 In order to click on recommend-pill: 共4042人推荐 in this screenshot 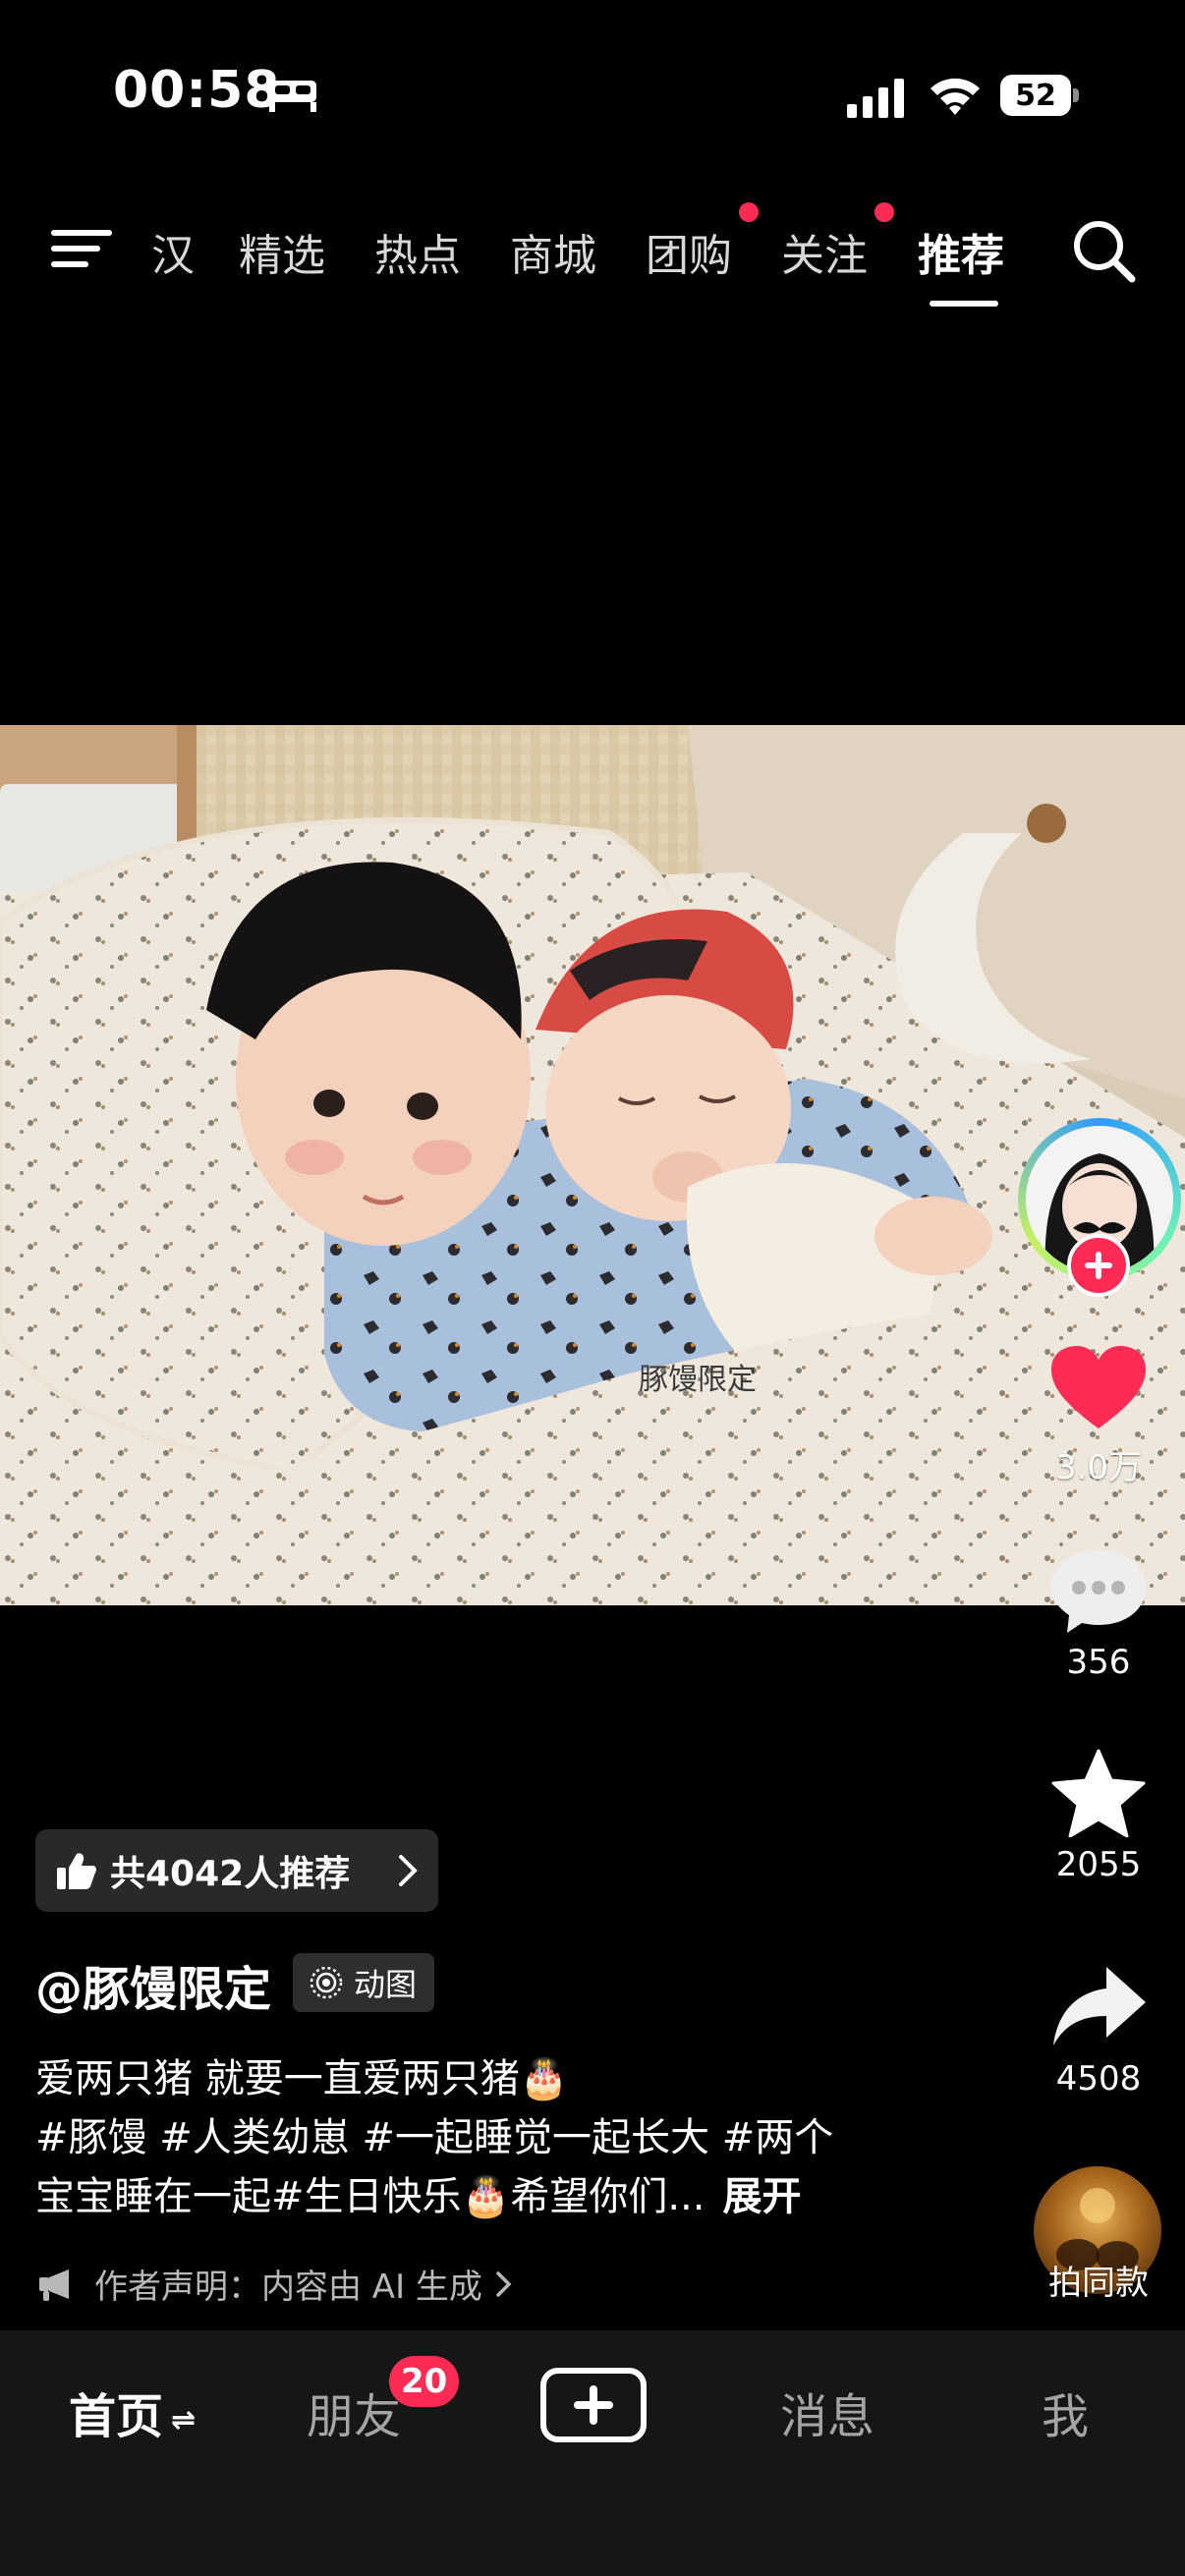, I will do `click(237, 1870)`.